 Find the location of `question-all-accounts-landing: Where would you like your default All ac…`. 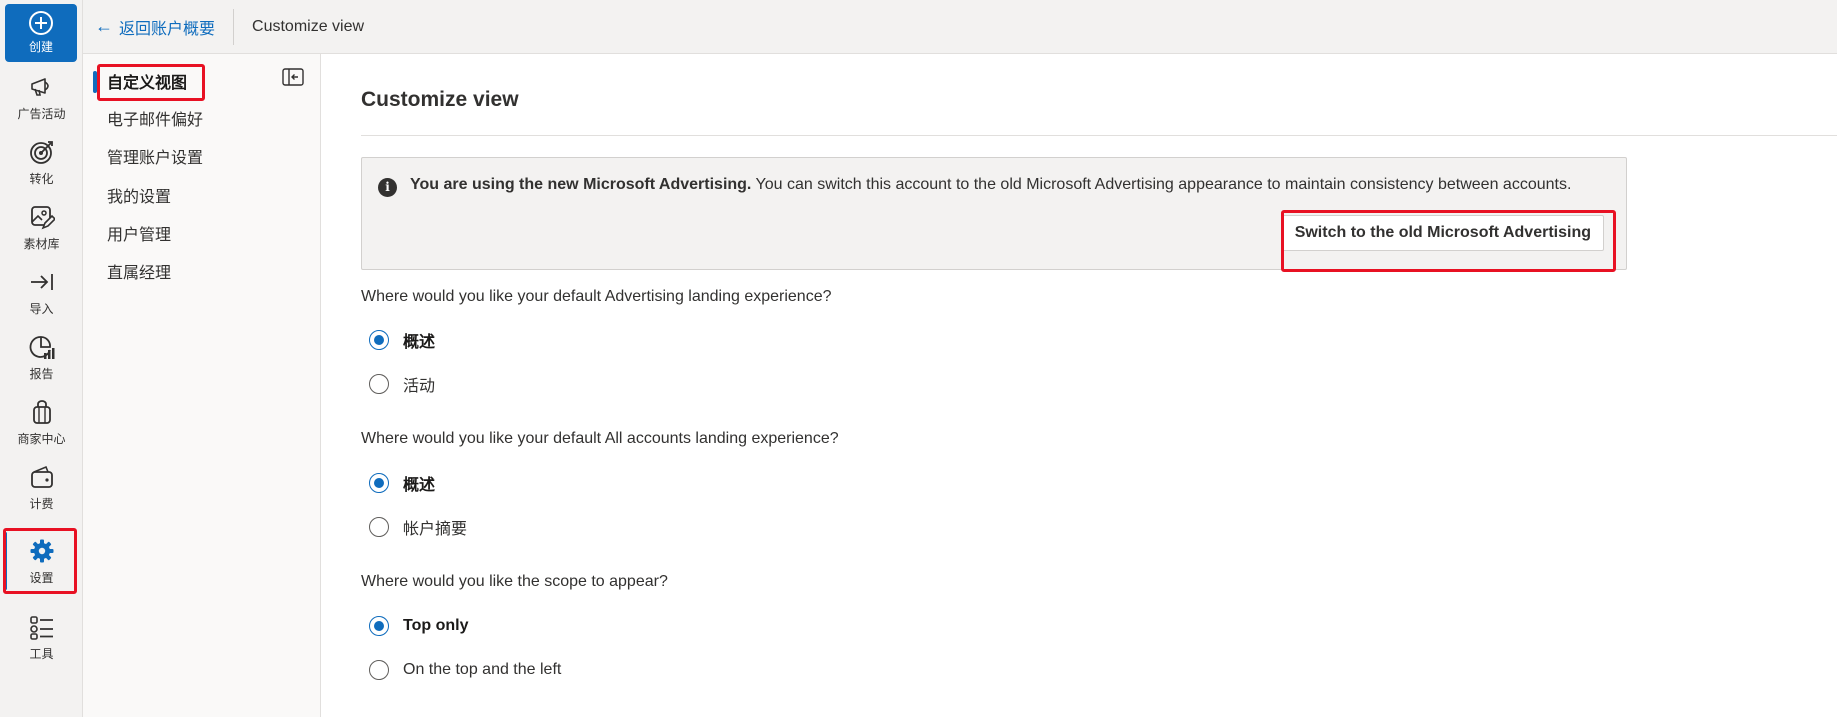

question-all-accounts-landing: Where would you like your default All ac… is located at coordinates (600, 438).